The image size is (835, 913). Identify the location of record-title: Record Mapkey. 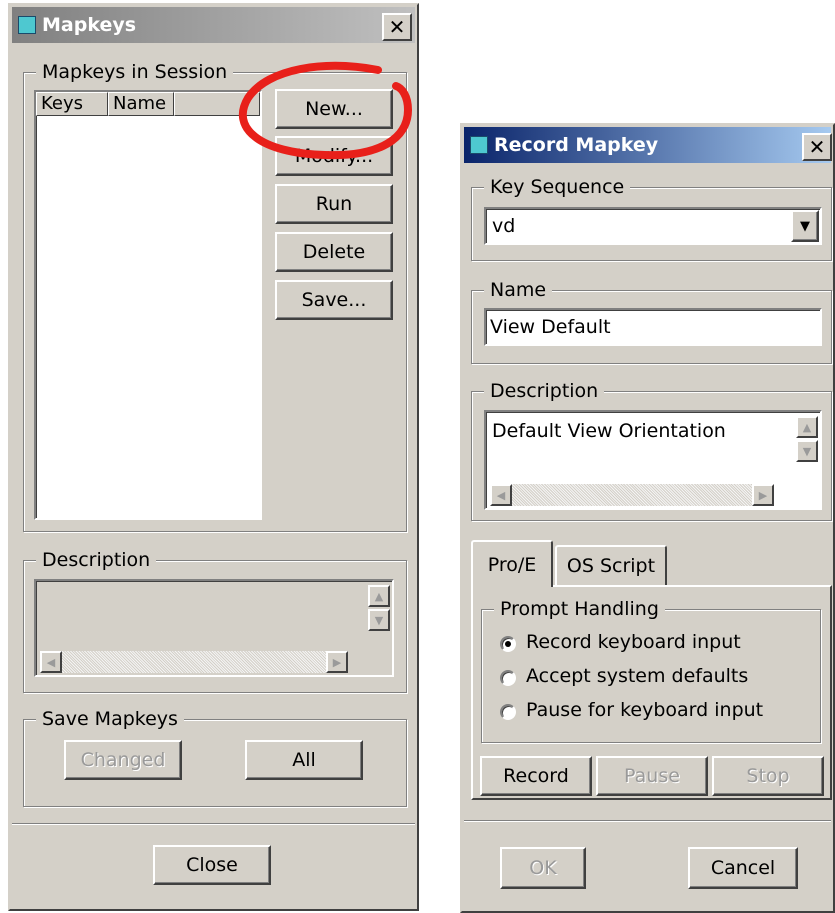
(576, 145).